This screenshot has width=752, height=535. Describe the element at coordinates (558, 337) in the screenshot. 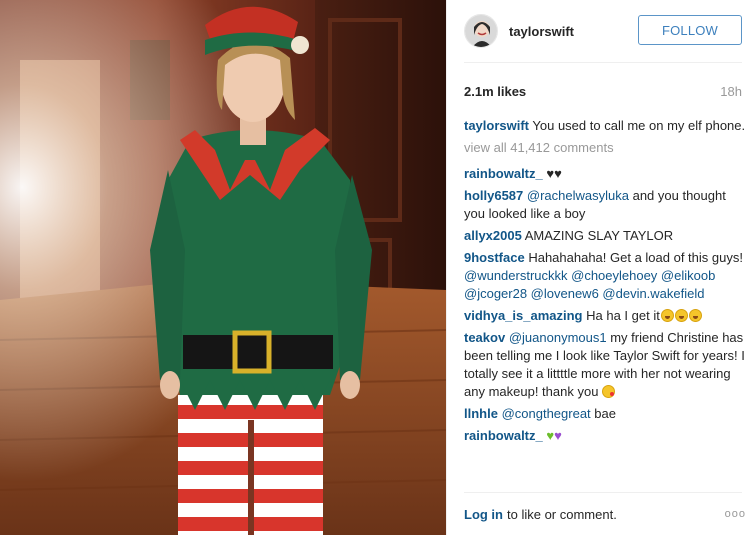

I see `comment-mention: @juanonymous1` at that location.